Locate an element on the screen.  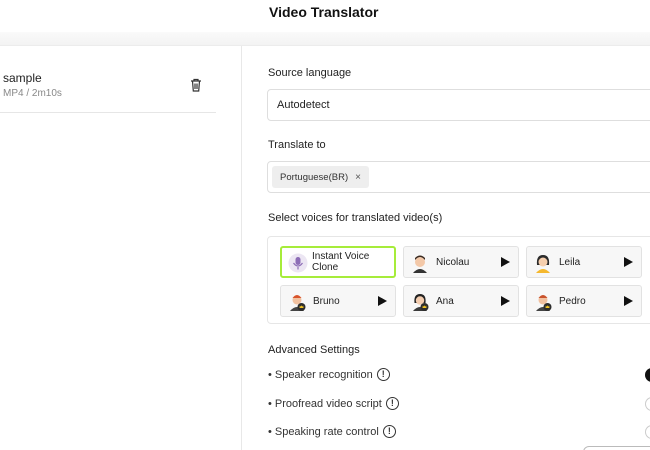
setting-label: Proofread video script is located at coordinates (328, 403).